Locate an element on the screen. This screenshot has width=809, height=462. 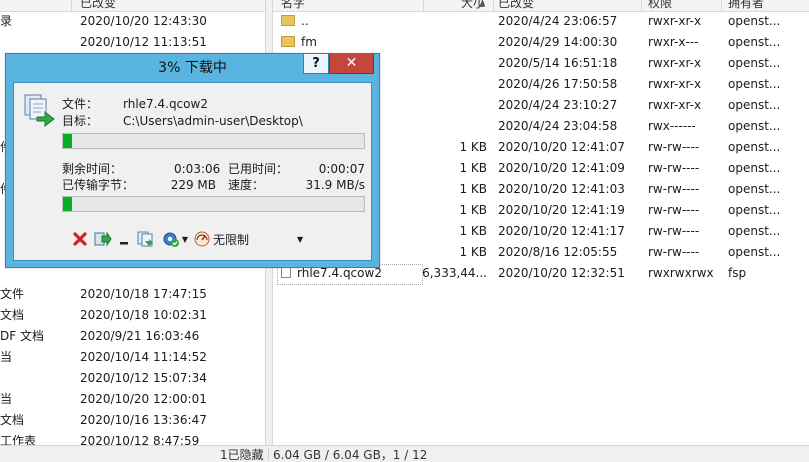
gear-check-icon is located at coordinates (171, 239).